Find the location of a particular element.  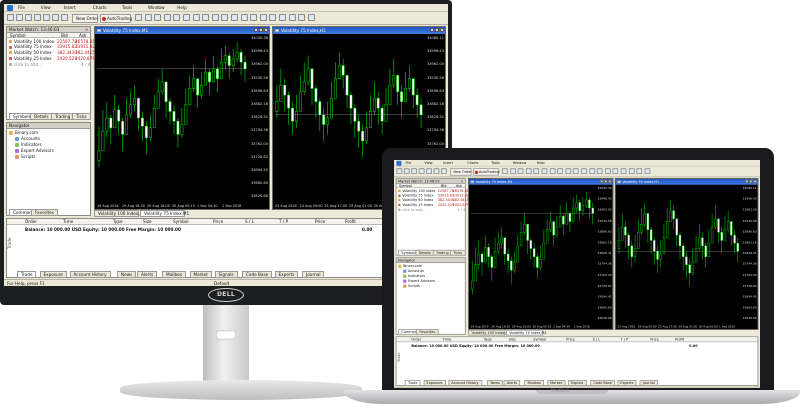

candlestick-chart is located at coordinates (678, 253).